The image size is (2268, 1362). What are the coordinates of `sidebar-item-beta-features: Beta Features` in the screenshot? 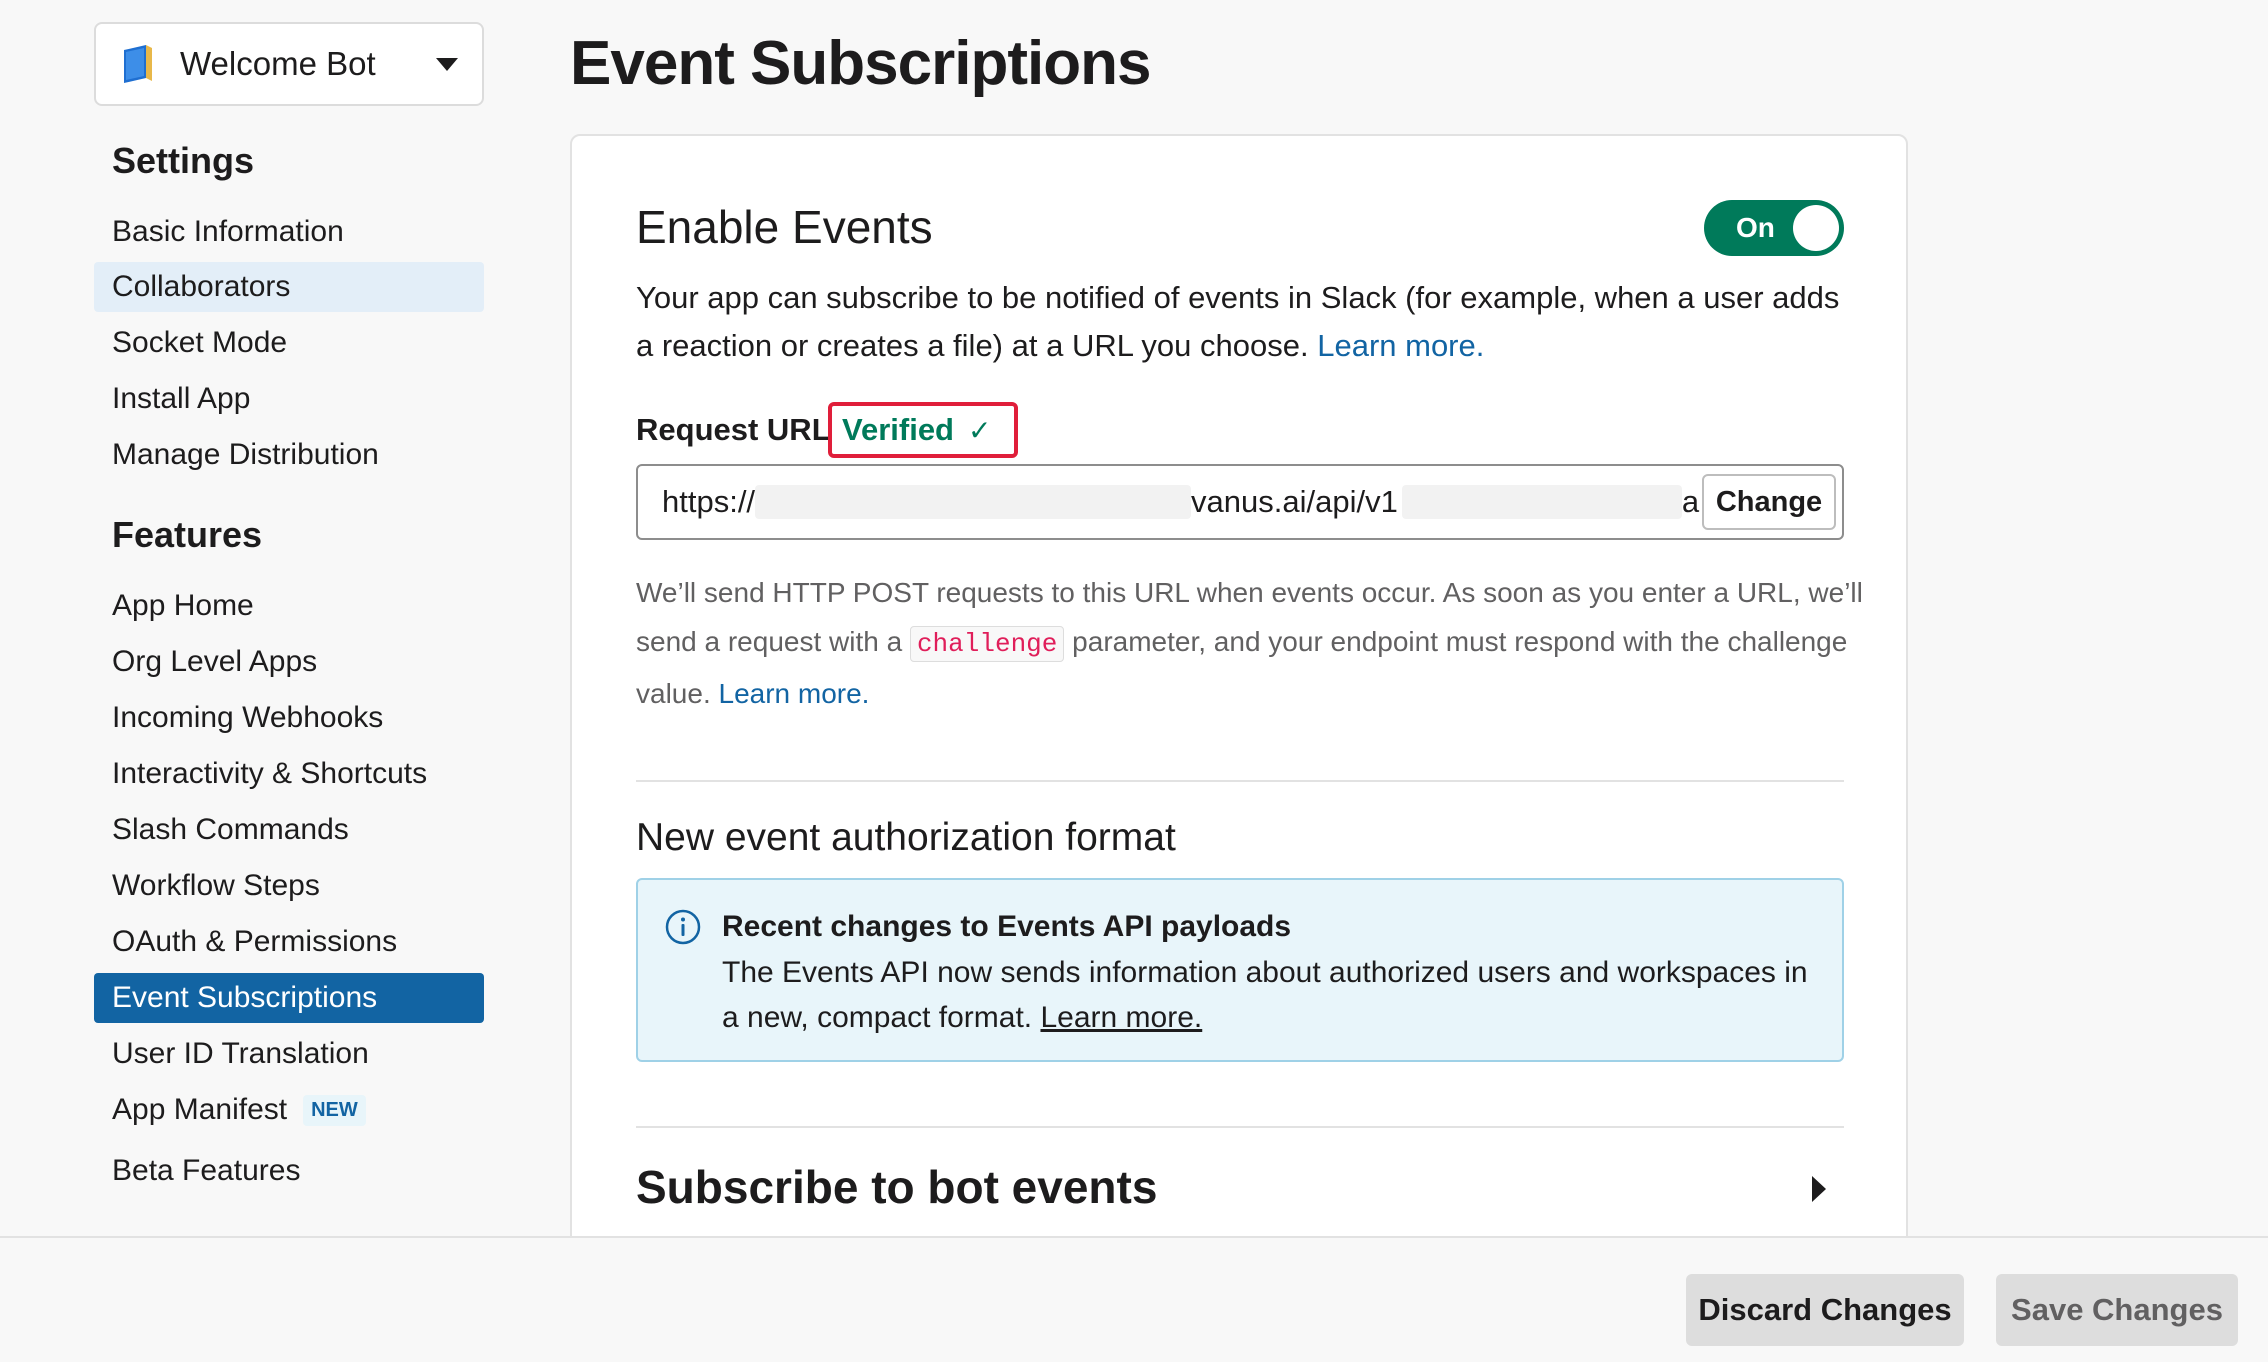 It's located at (289, 1171).